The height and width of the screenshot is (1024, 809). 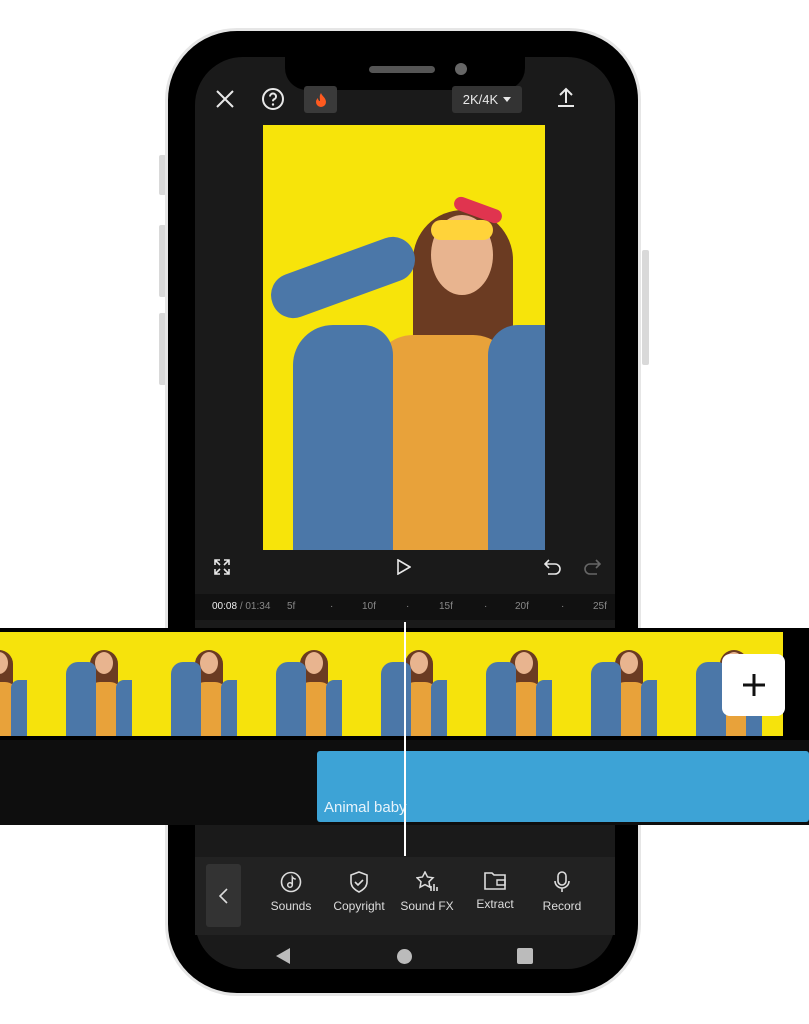 I want to click on shield-check-icon, so click(x=359, y=882).